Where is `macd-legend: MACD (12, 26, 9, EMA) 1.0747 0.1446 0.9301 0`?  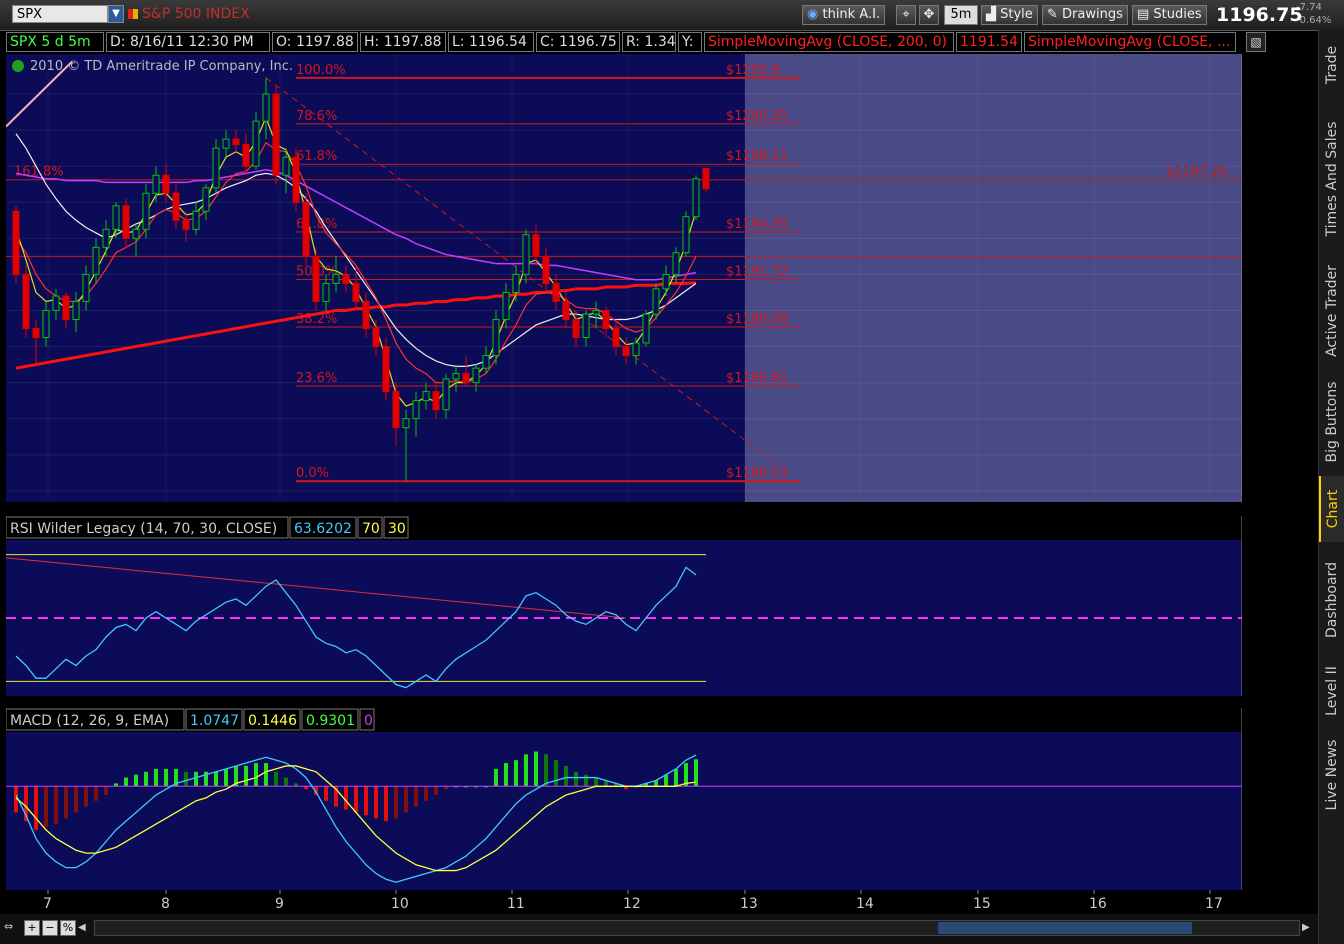
macd-legend: MACD (12, 26, 9, EMA) 1.0747 0.1446 0.9301 0 is located at coordinates (190, 719).